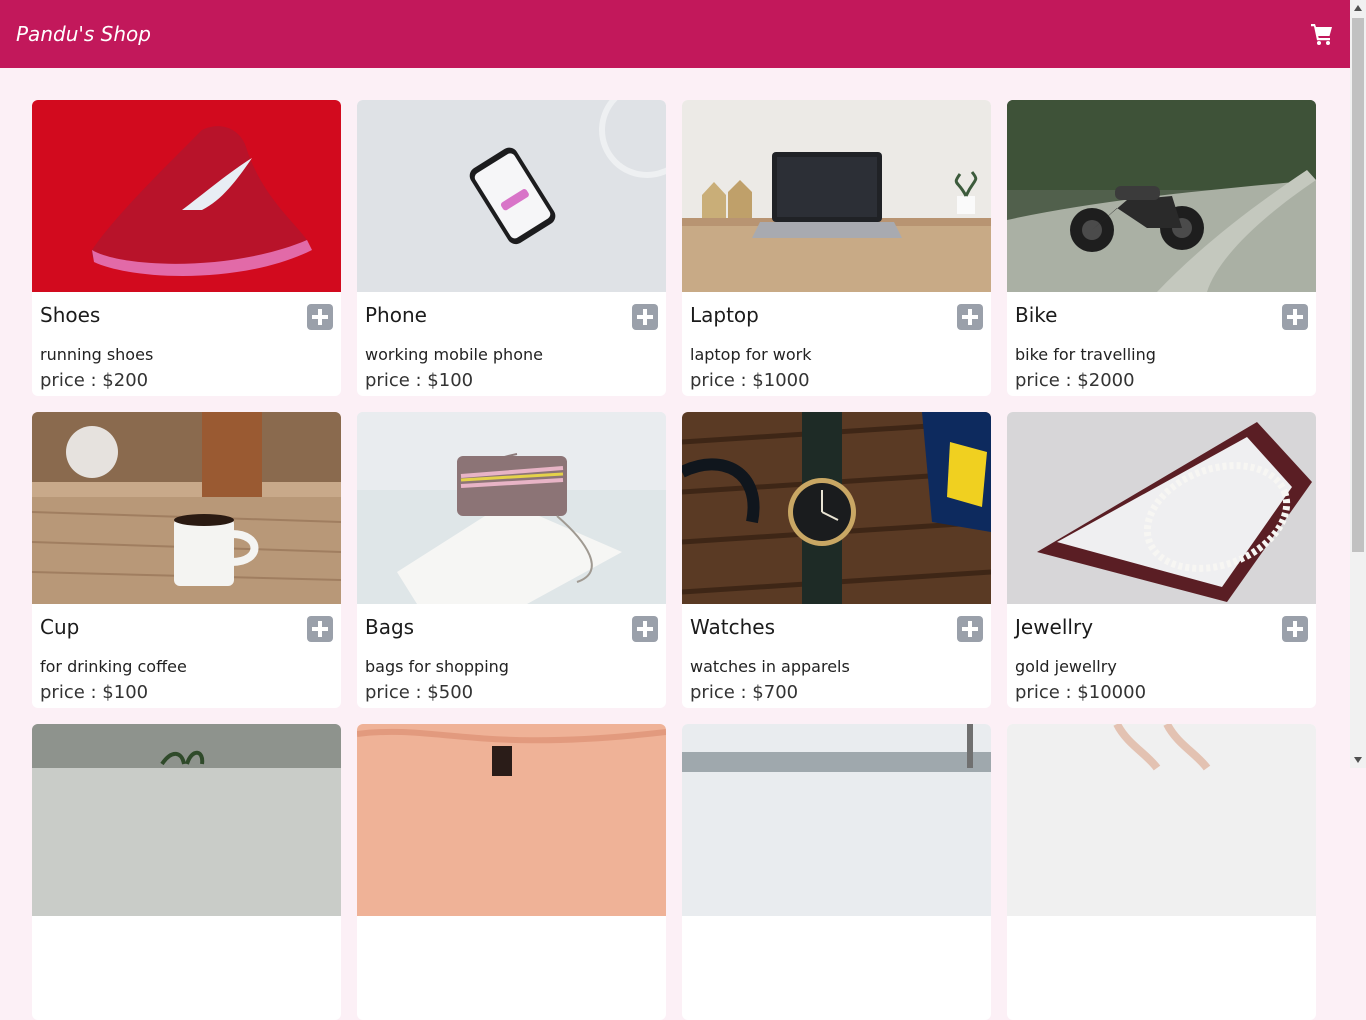 The image size is (1366, 1020). I want to click on product-card-watches: Watches watches in apparels price : $700, so click(836, 560).